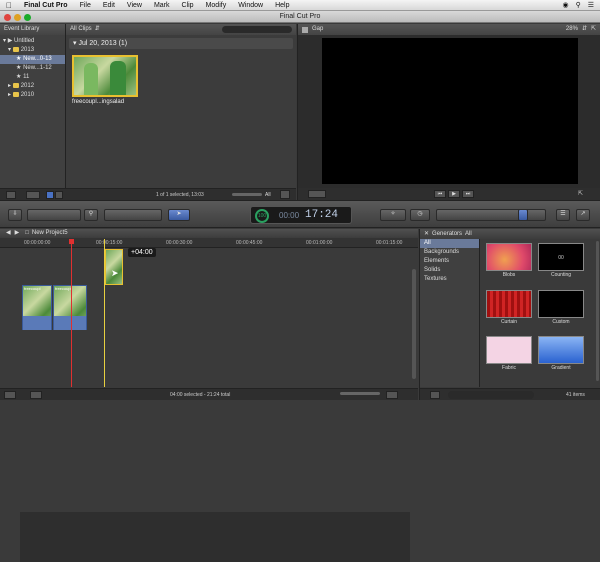 This screenshot has height=562, width=600. What do you see at coordinates (54, 215) in the screenshot?
I see `keyword-rating-buttons` at bounding box center [54, 215].